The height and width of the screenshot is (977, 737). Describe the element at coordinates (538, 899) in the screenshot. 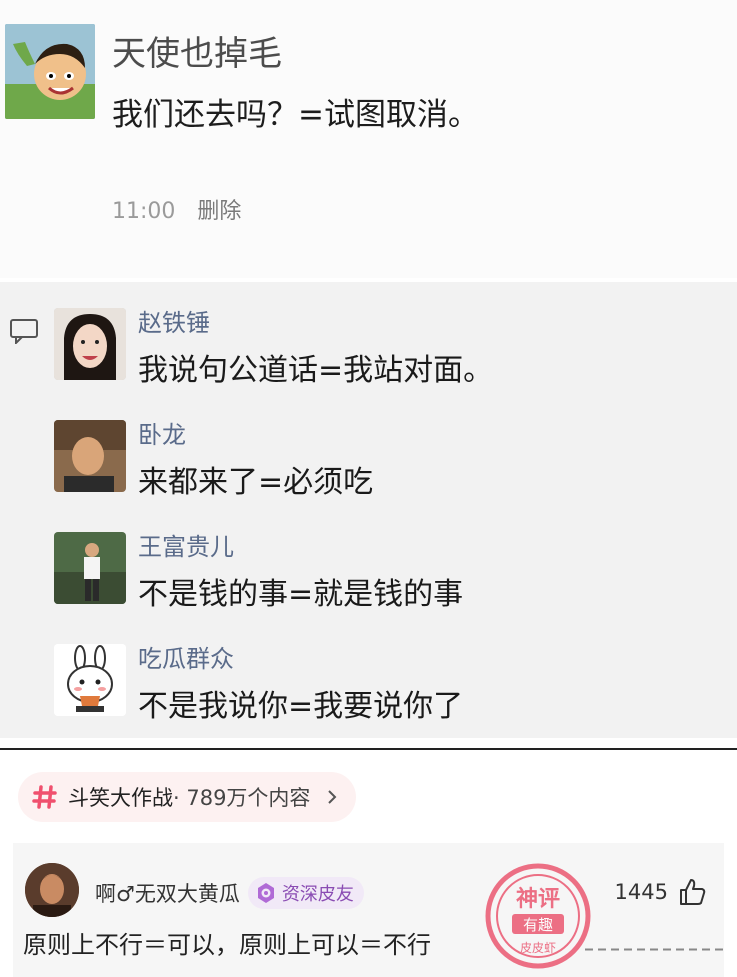

I see `stamp-line1: 神评` at that location.